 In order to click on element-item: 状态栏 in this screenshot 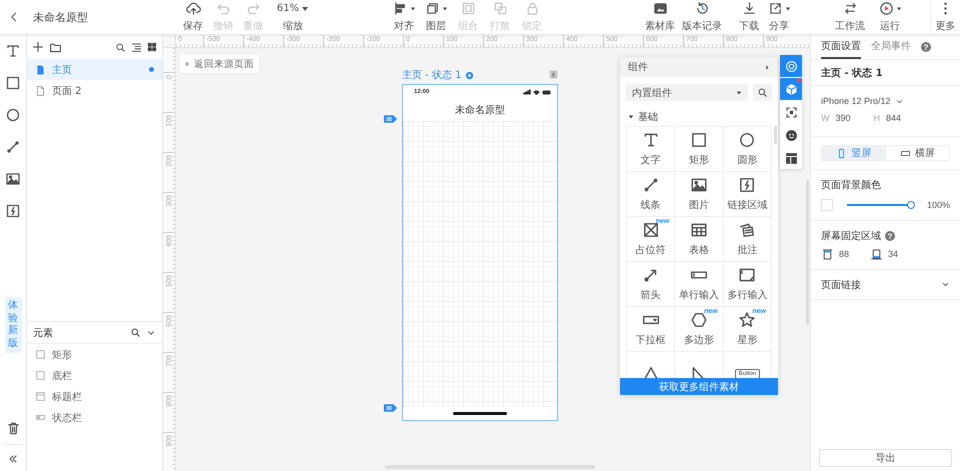, I will do `click(94, 417)`.